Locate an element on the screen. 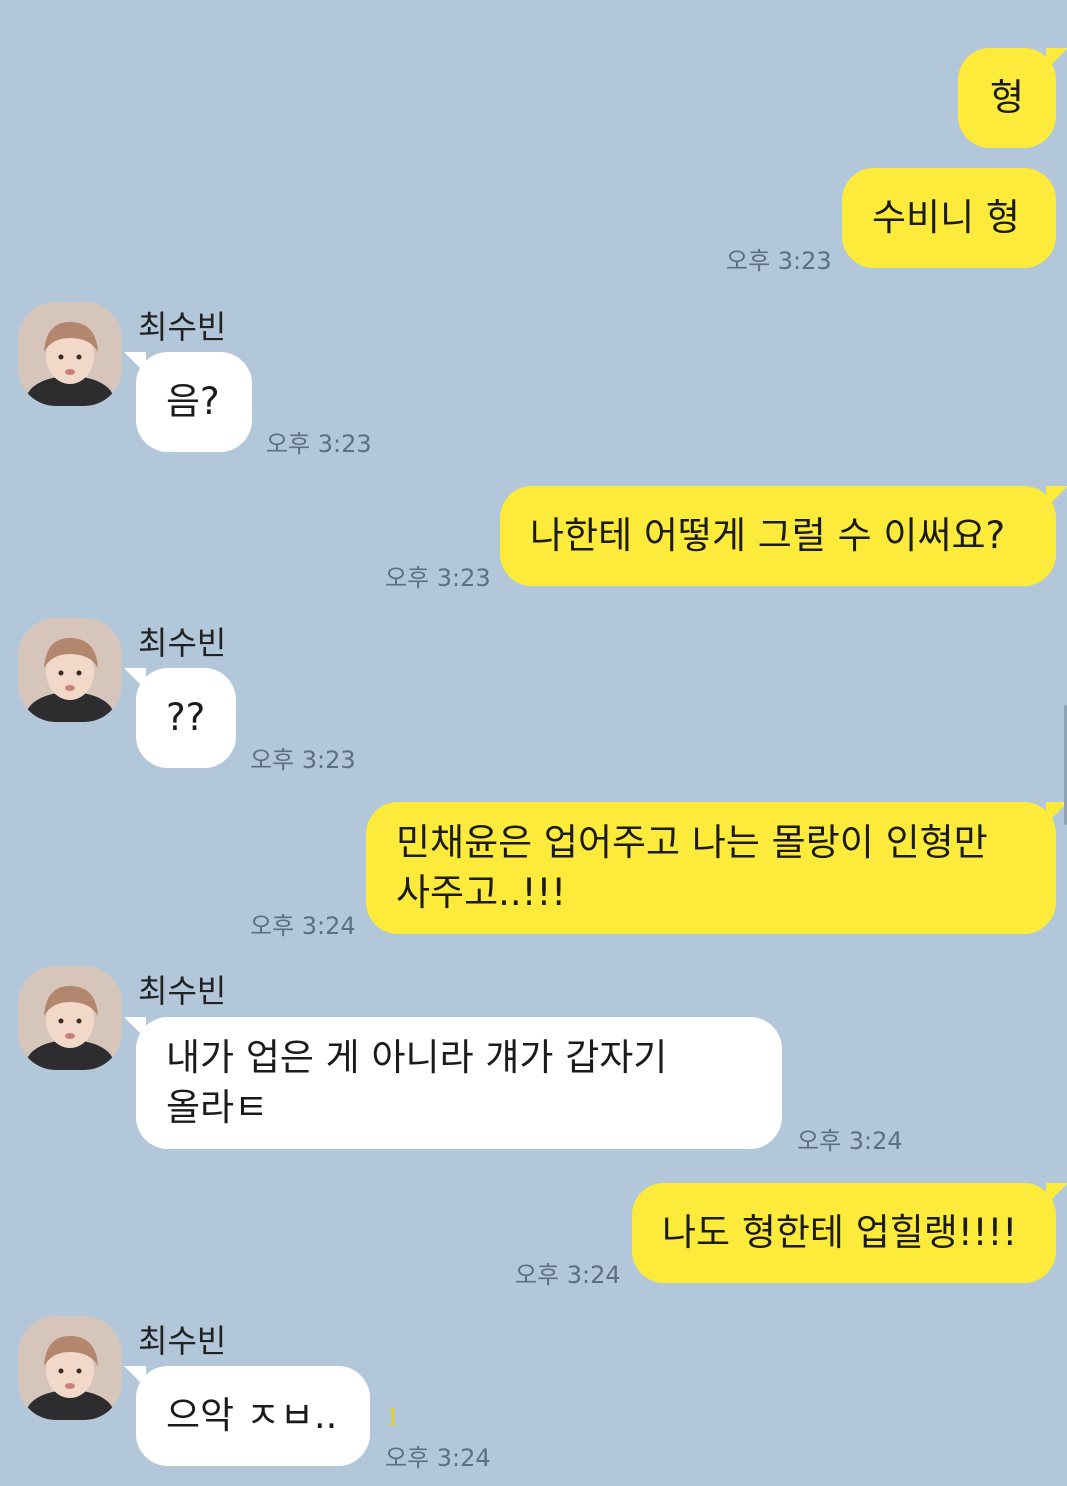  message-text: 내가 업은 게 아니라 걔가 갑자기 올라ㅌ is located at coordinates (417, 1082).